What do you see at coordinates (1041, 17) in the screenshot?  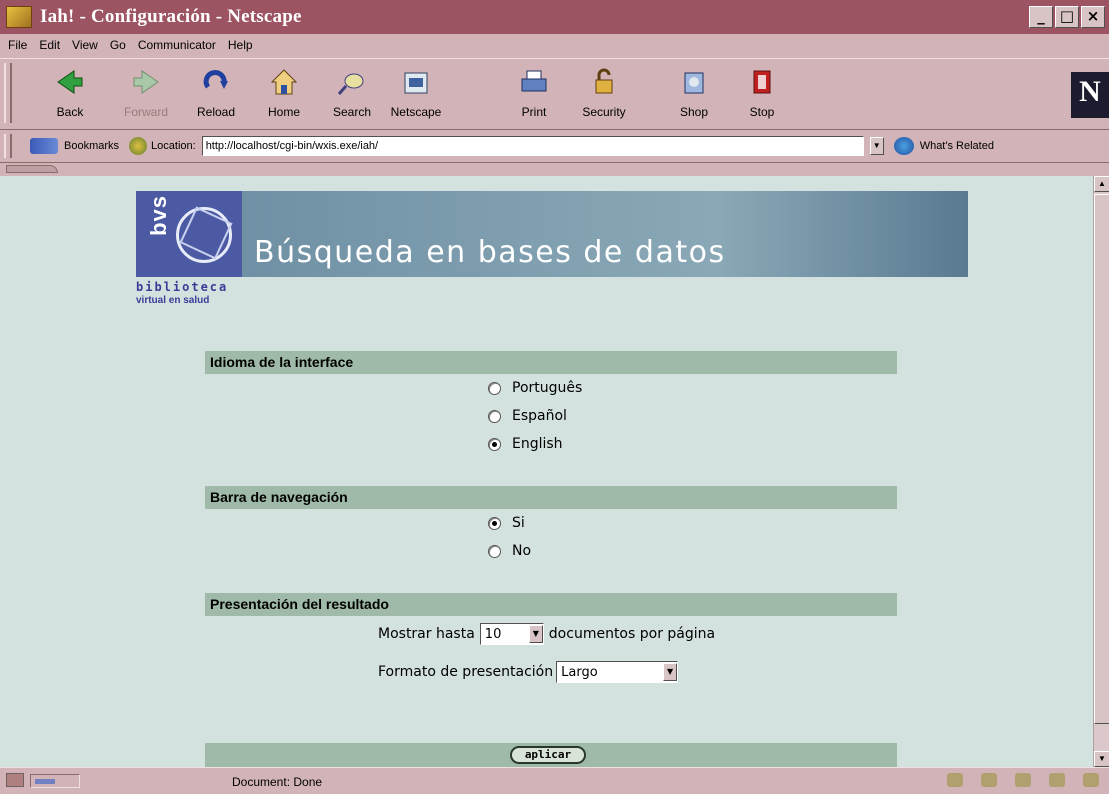 I see `minimize-button: _` at bounding box center [1041, 17].